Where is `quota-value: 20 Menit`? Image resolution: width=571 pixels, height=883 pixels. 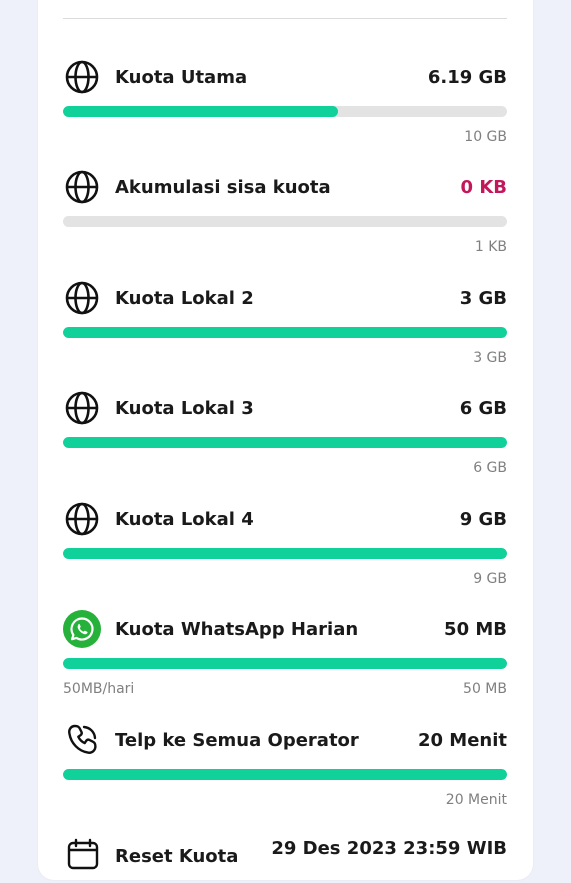 quota-value: 20 Menit is located at coordinates (462, 740).